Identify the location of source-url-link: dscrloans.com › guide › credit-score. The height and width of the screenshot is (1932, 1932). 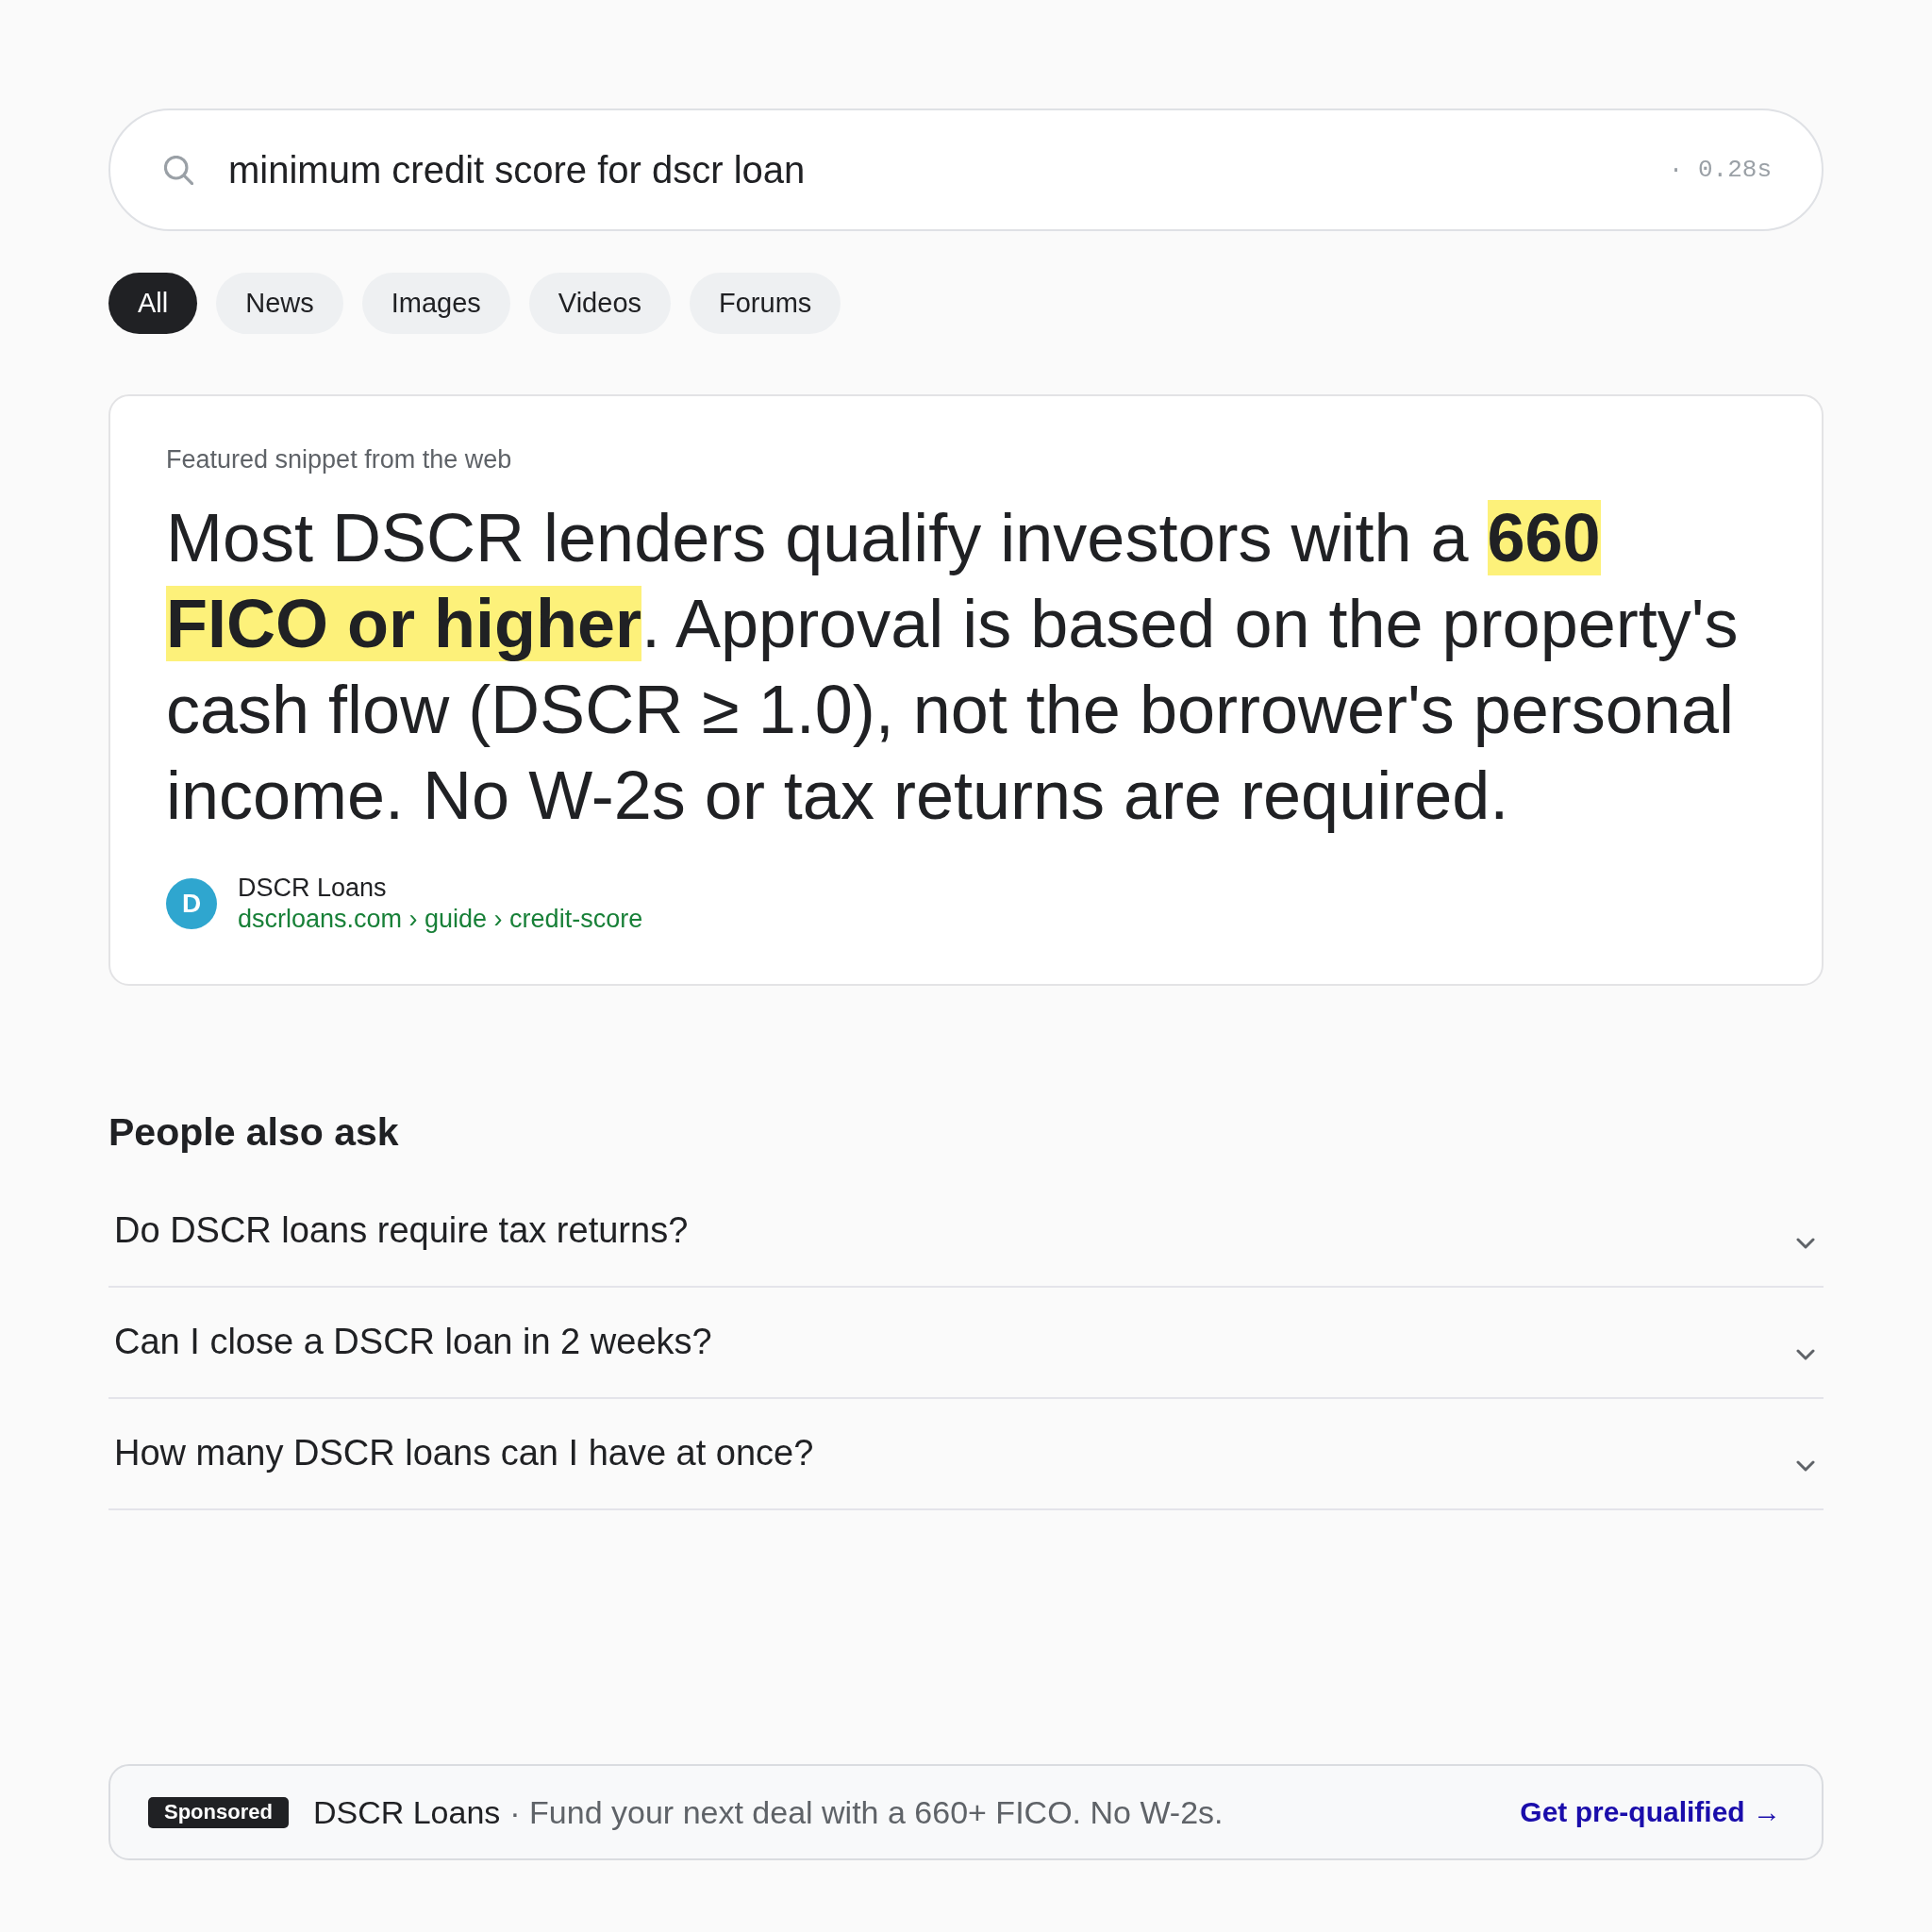
(440, 920).